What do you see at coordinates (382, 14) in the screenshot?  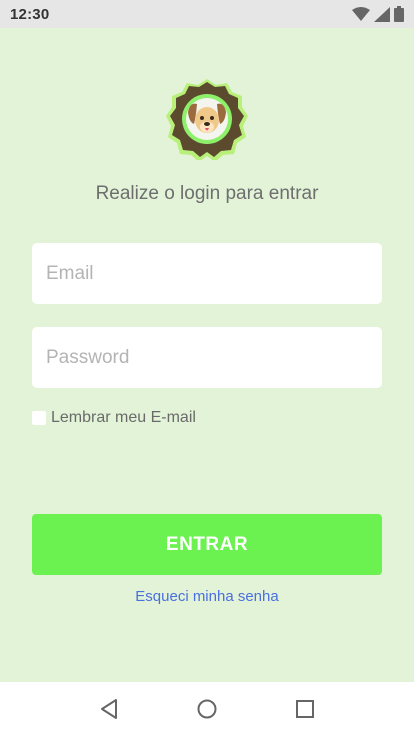 I see `signal-icon` at bounding box center [382, 14].